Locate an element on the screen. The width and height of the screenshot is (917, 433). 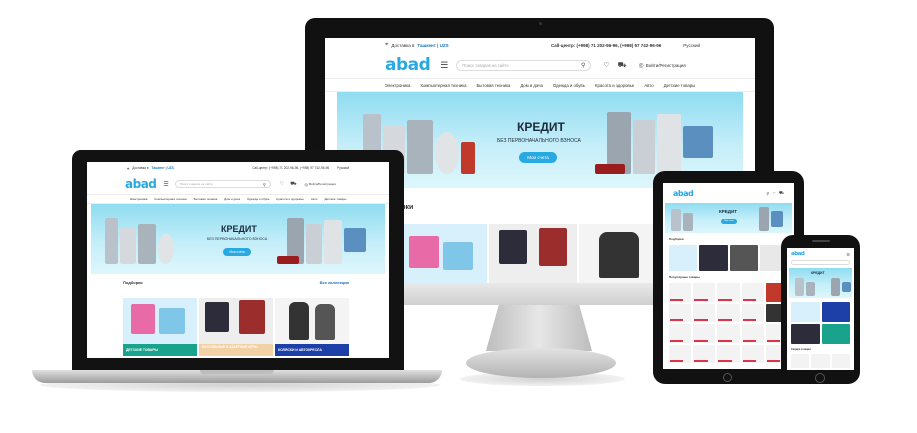
phone-products is located at coordinates (820, 361).